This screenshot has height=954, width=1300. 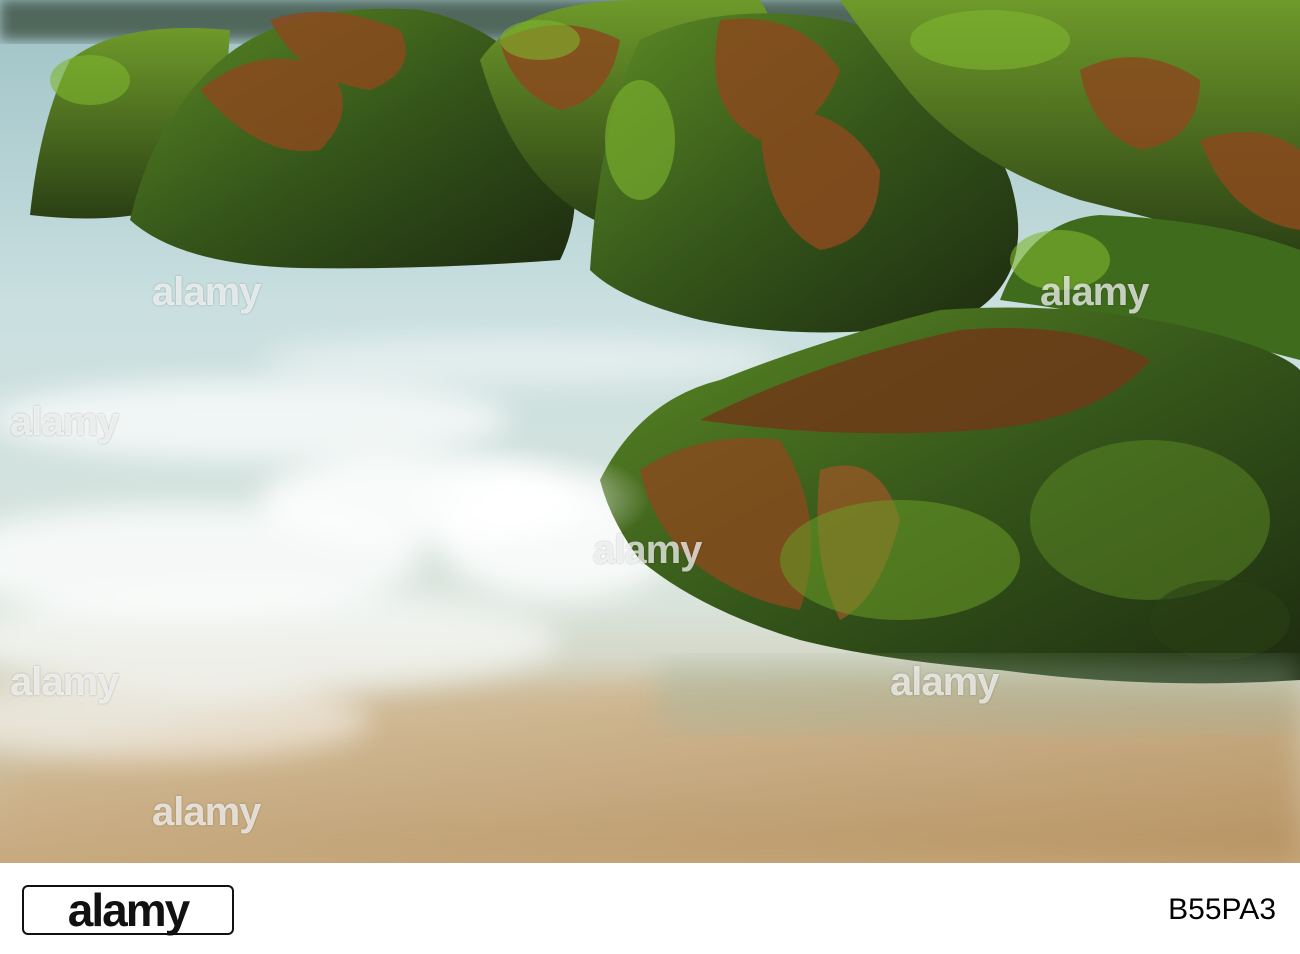 I want to click on logo-text: alamy, so click(x=128, y=910).